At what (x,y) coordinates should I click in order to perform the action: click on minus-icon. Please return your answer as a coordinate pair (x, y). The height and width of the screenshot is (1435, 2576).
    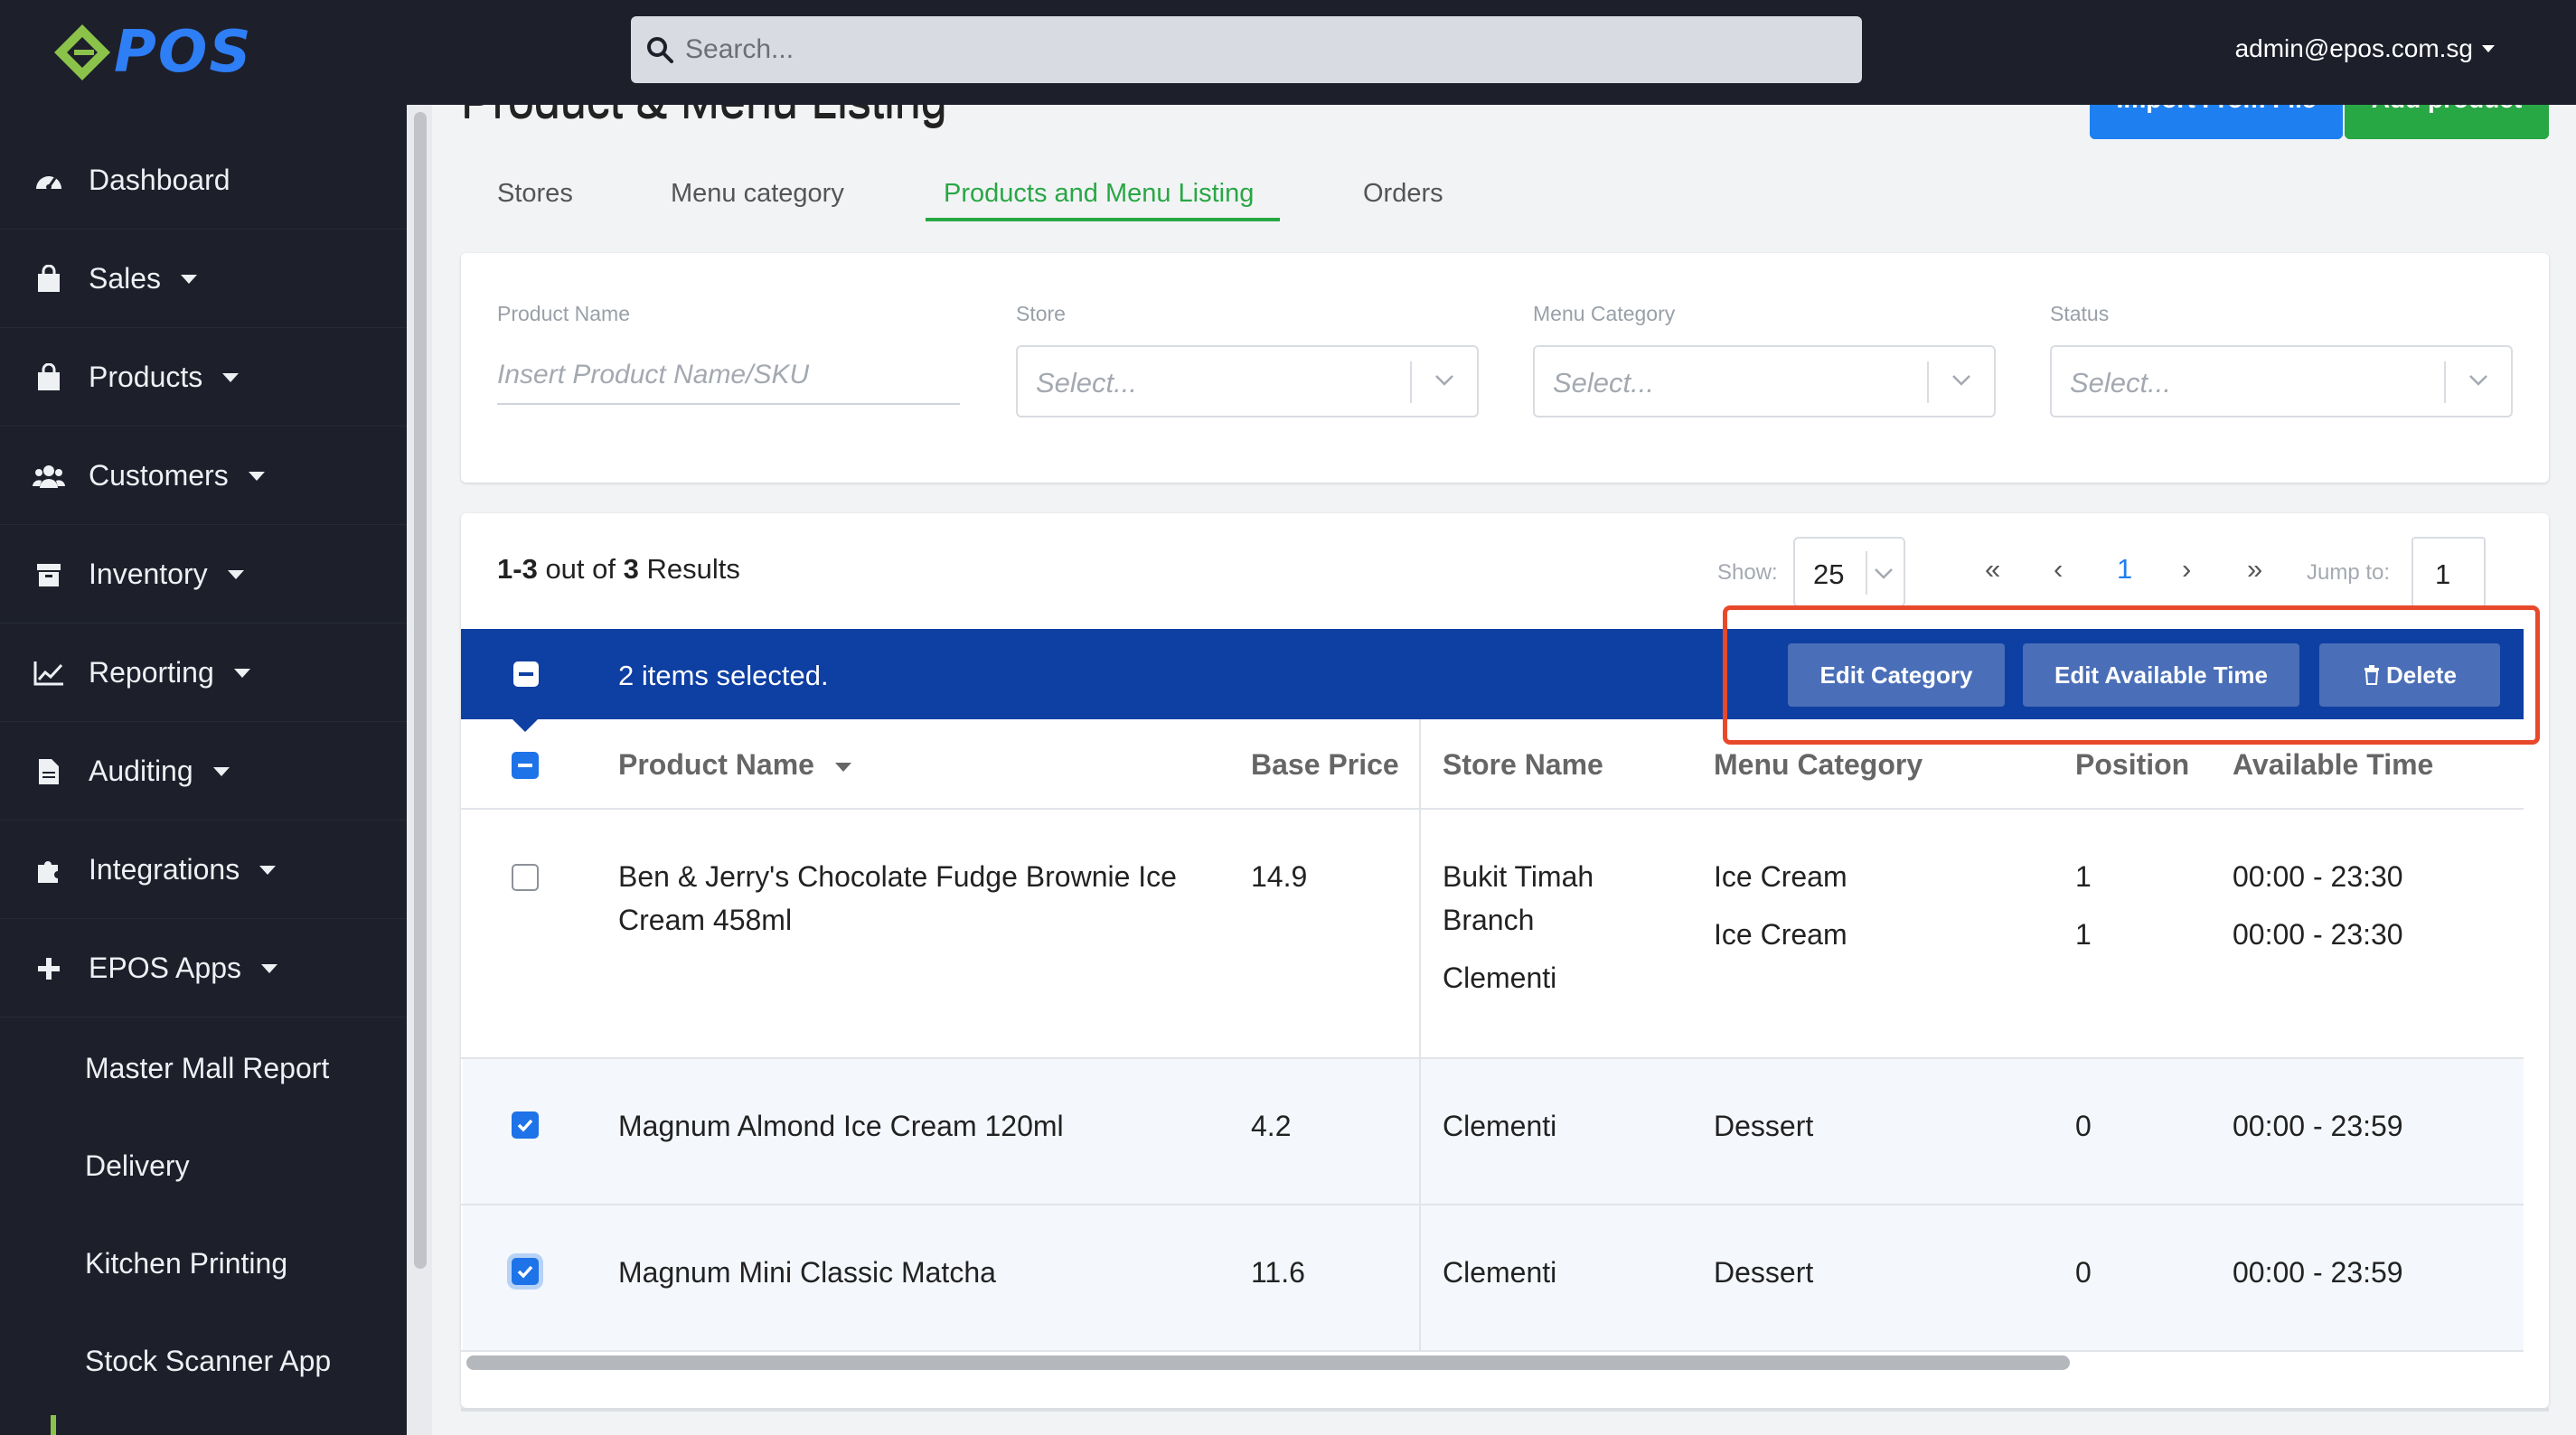
    Looking at the image, I should click on (525, 765).